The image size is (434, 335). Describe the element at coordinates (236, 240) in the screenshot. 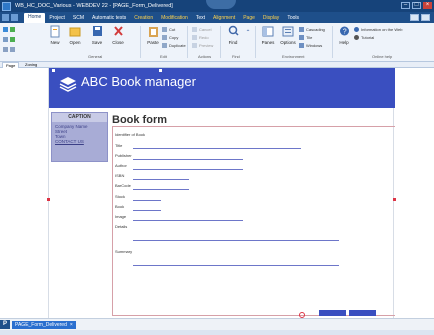

I see `details-input-line` at that location.